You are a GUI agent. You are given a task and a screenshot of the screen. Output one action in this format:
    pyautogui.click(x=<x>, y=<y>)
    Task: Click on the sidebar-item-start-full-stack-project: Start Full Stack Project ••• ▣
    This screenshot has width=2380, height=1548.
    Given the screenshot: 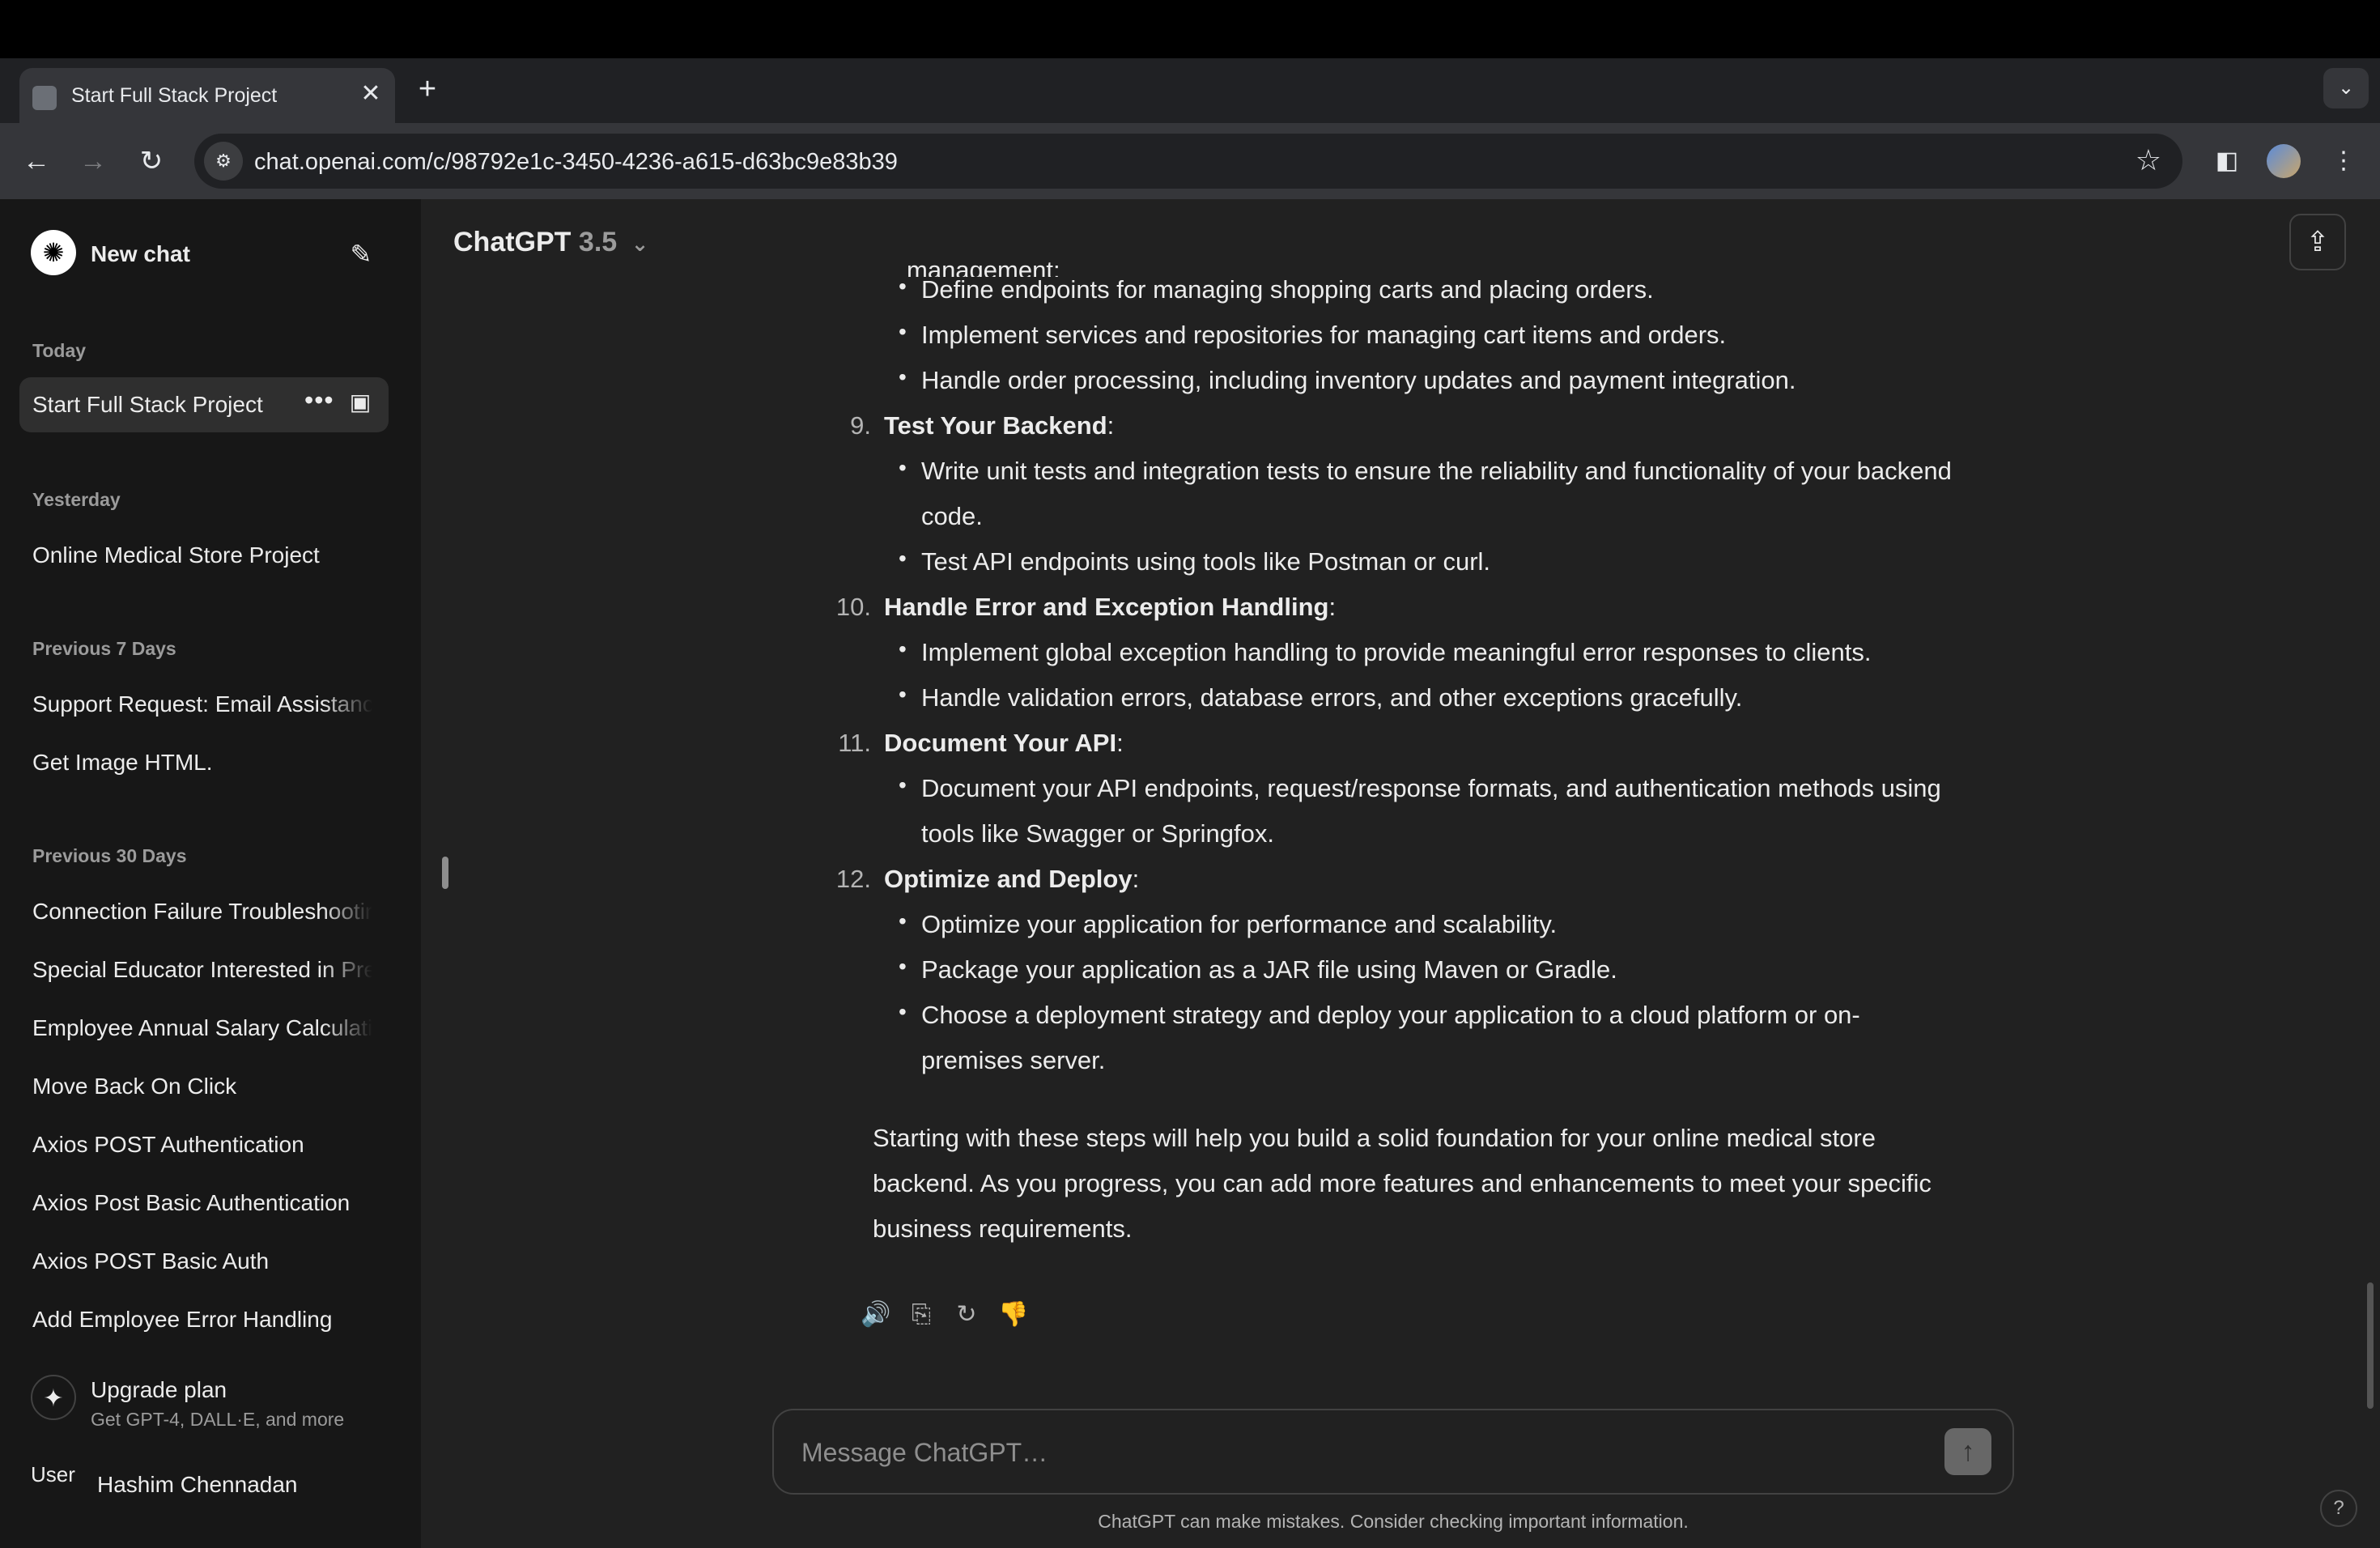 What is the action you would take?
    pyautogui.click(x=204, y=405)
    